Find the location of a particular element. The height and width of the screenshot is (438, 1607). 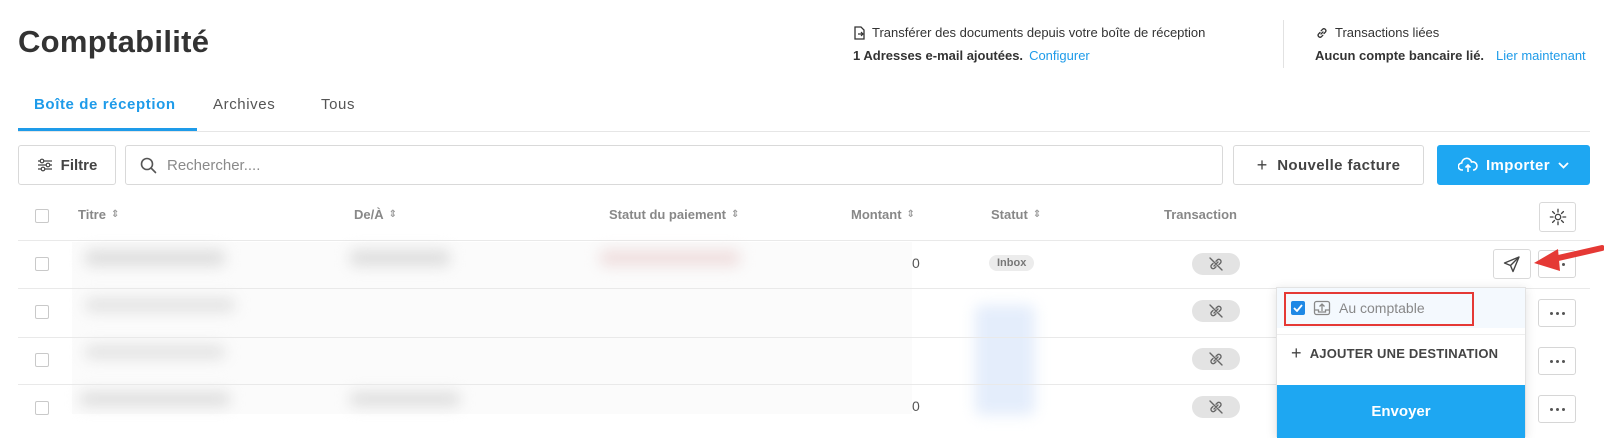

cloud-upload-icon is located at coordinates (1467, 164).